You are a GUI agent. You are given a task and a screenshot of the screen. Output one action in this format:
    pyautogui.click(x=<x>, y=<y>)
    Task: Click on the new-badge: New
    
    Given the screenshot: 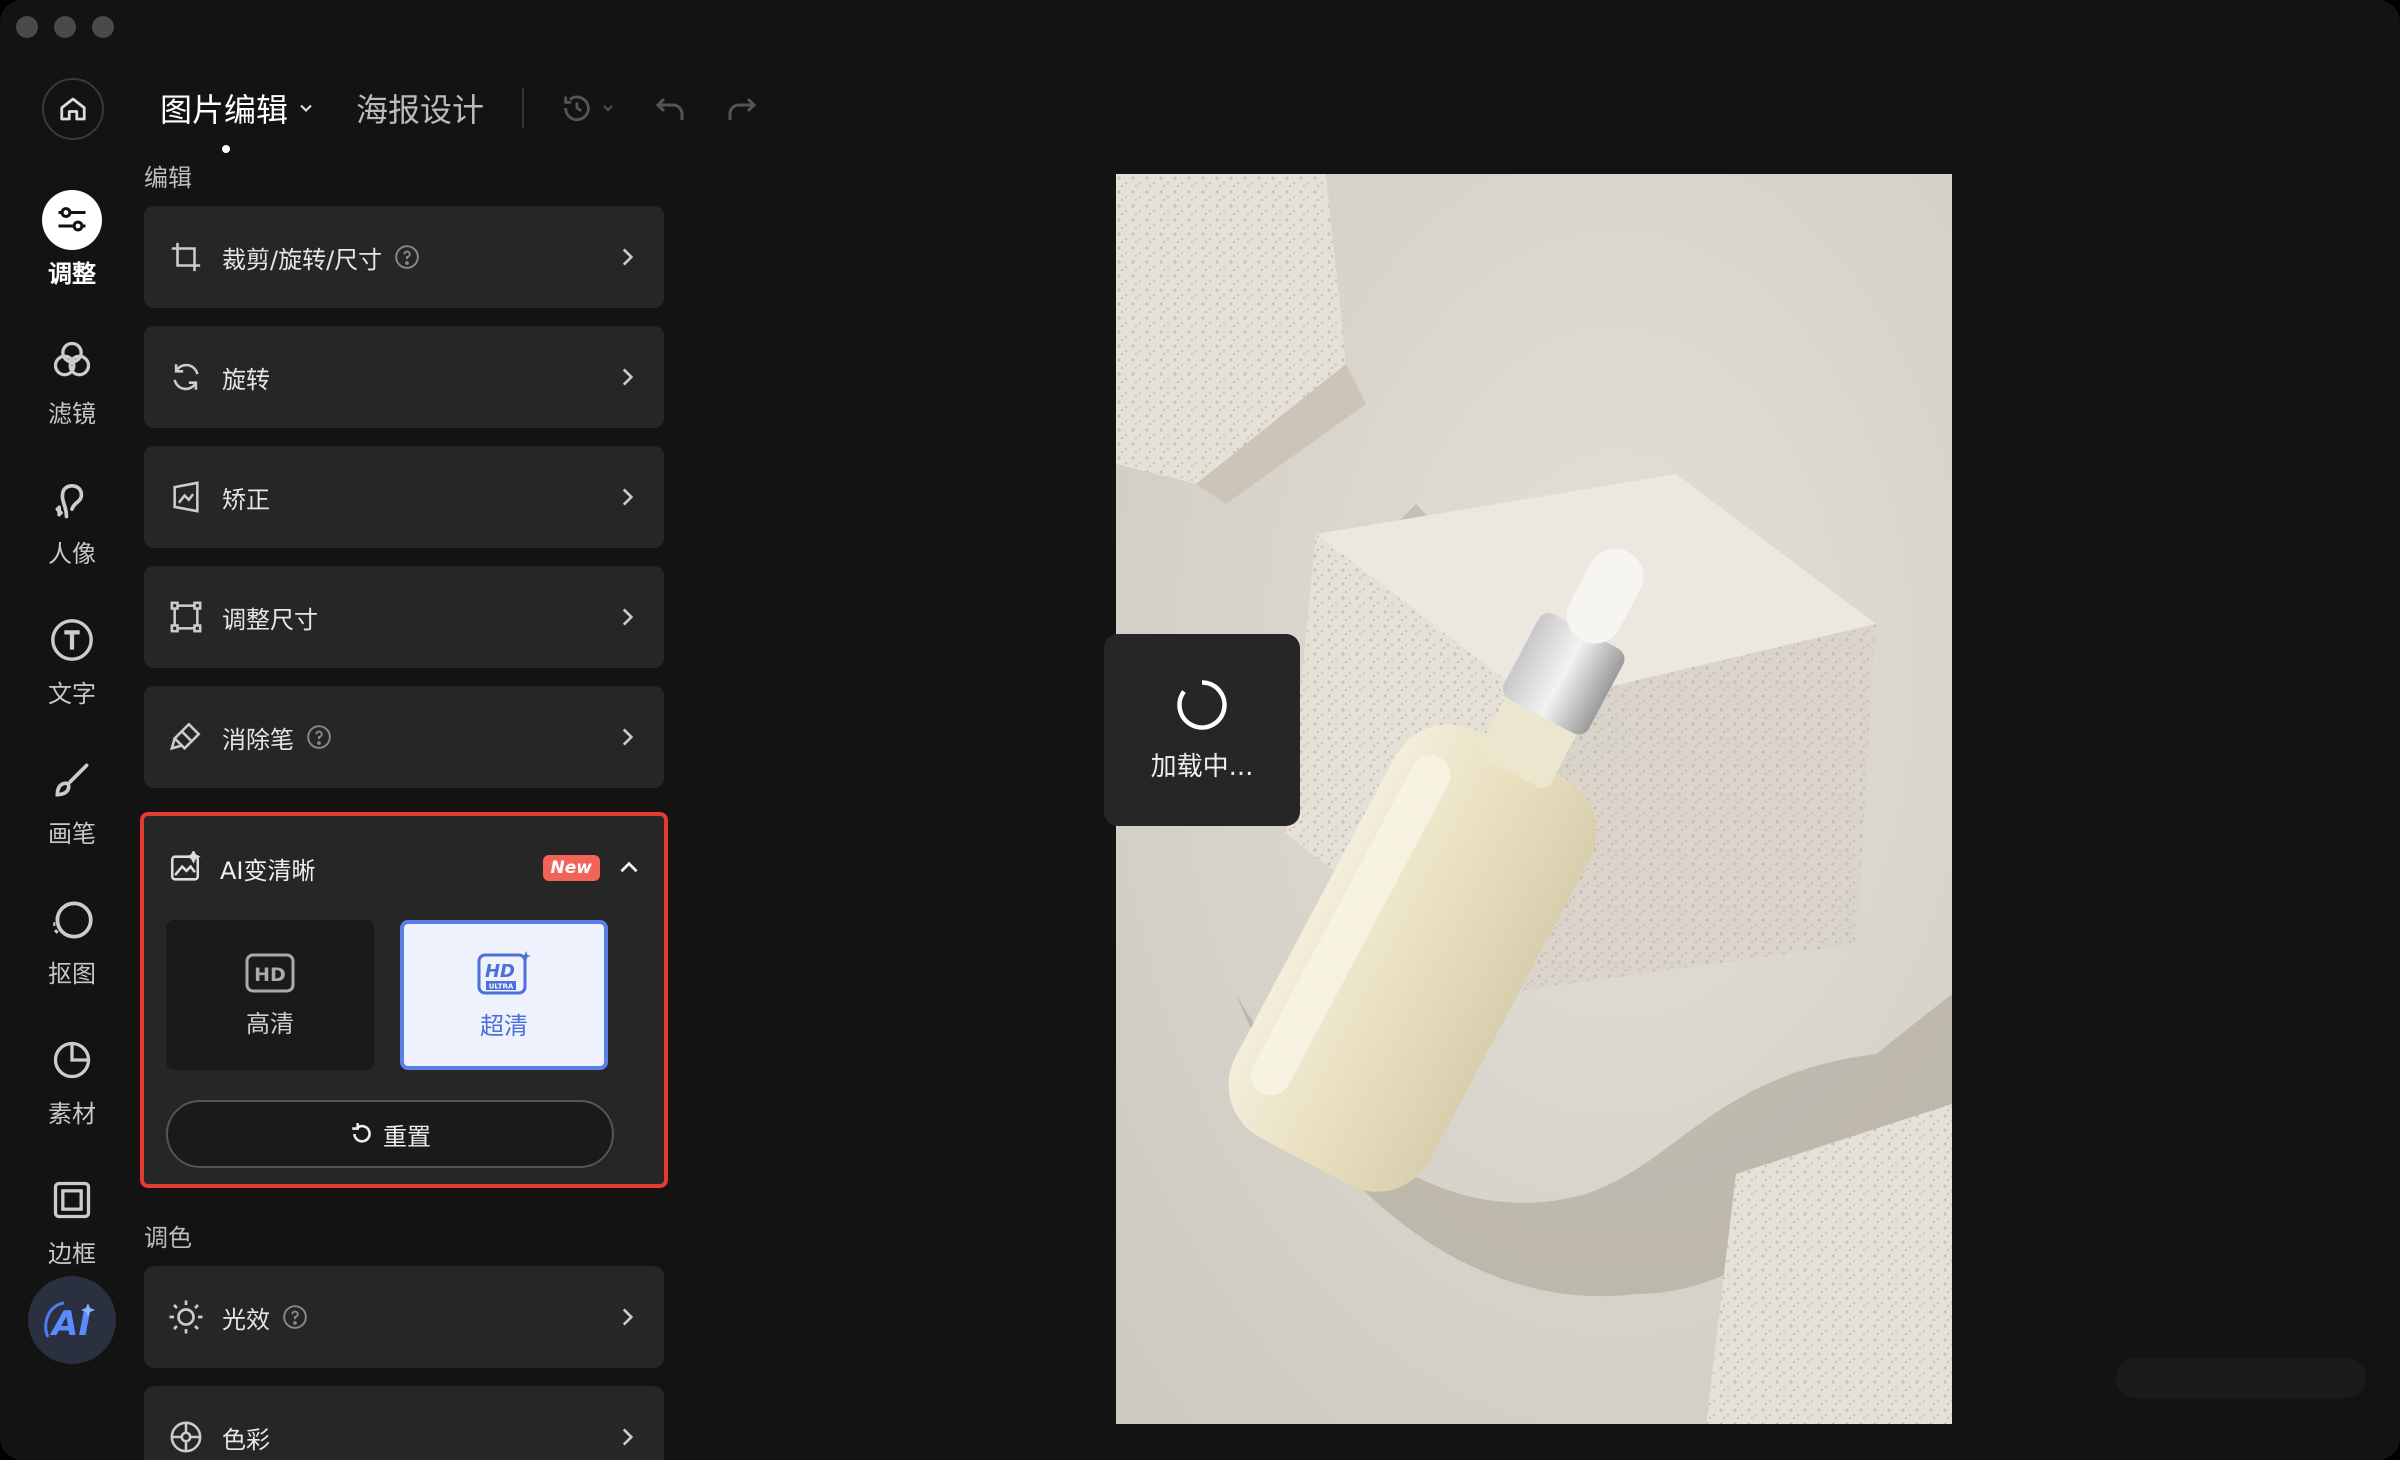 What is the action you would take?
    pyautogui.click(x=571, y=868)
    